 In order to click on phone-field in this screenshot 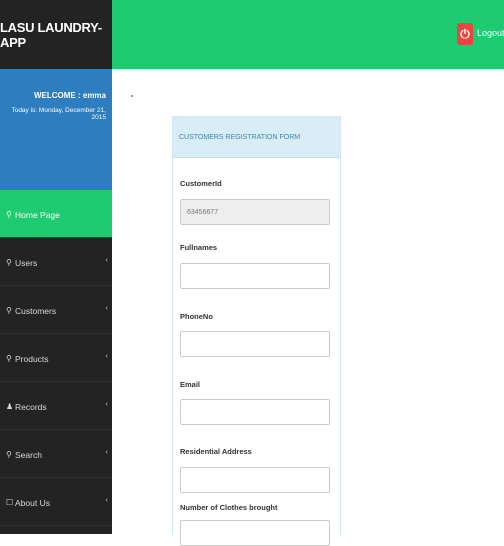, I will do `click(255, 344)`.